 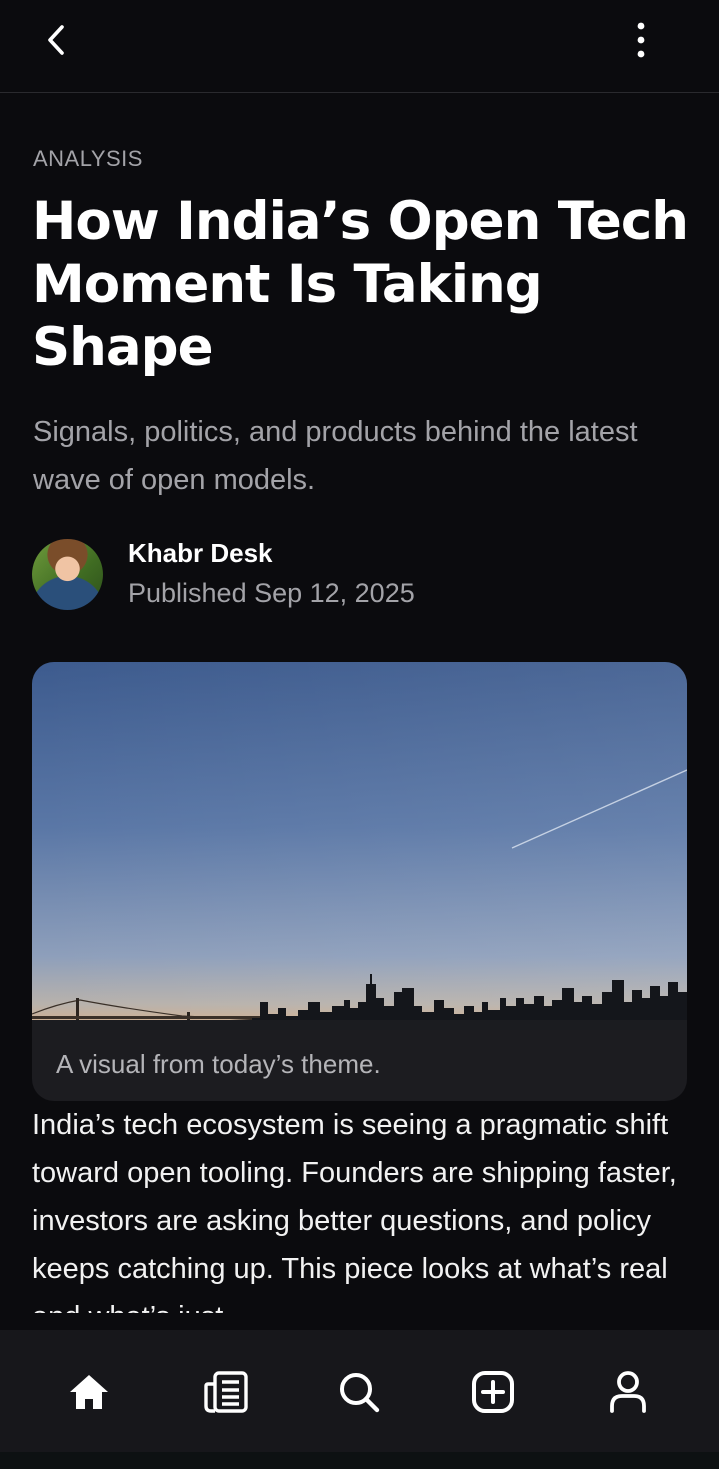 What do you see at coordinates (357, 574) in the screenshot?
I see `byline: Khabr Desk Published Sep 12, 2025` at bounding box center [357, 574].